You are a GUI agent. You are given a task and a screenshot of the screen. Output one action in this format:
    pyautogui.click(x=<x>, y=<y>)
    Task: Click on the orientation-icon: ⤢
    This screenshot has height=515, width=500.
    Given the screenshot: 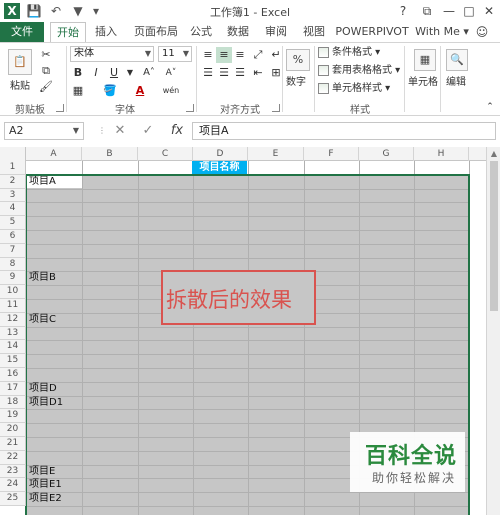 What is the action you would take?
    pyautogui.click(x=258, y=55)
    